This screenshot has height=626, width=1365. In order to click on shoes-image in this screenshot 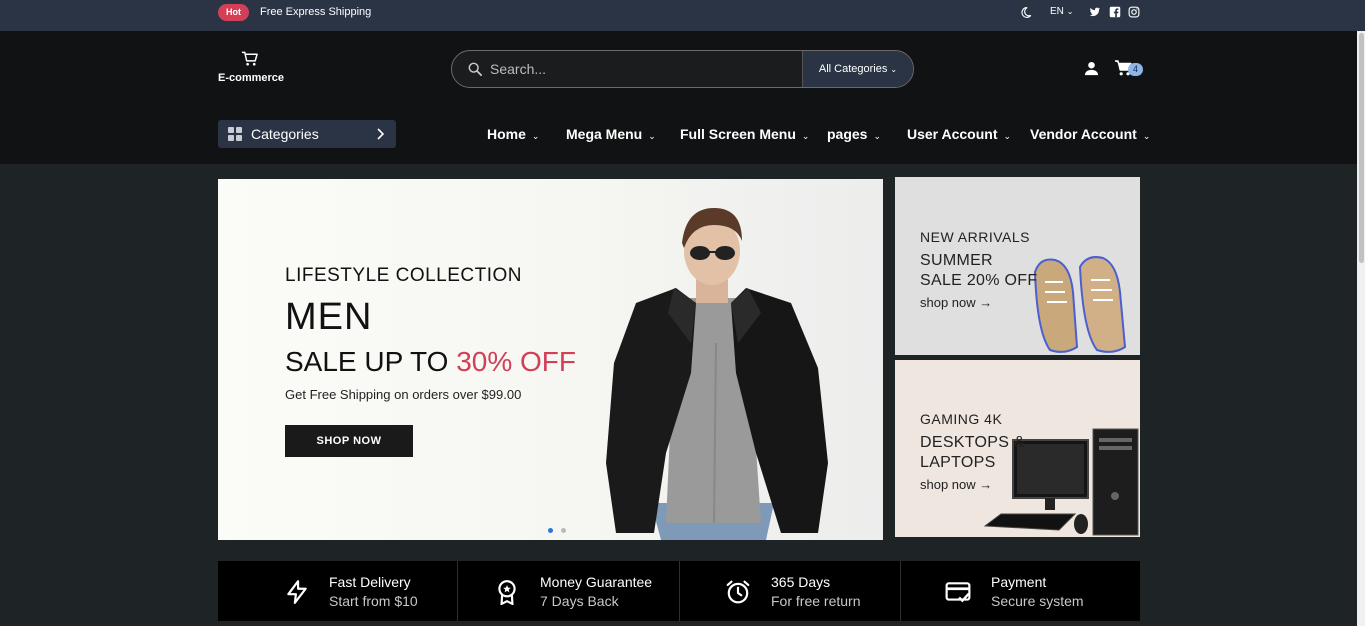, I will do `click(1080, 304)`.